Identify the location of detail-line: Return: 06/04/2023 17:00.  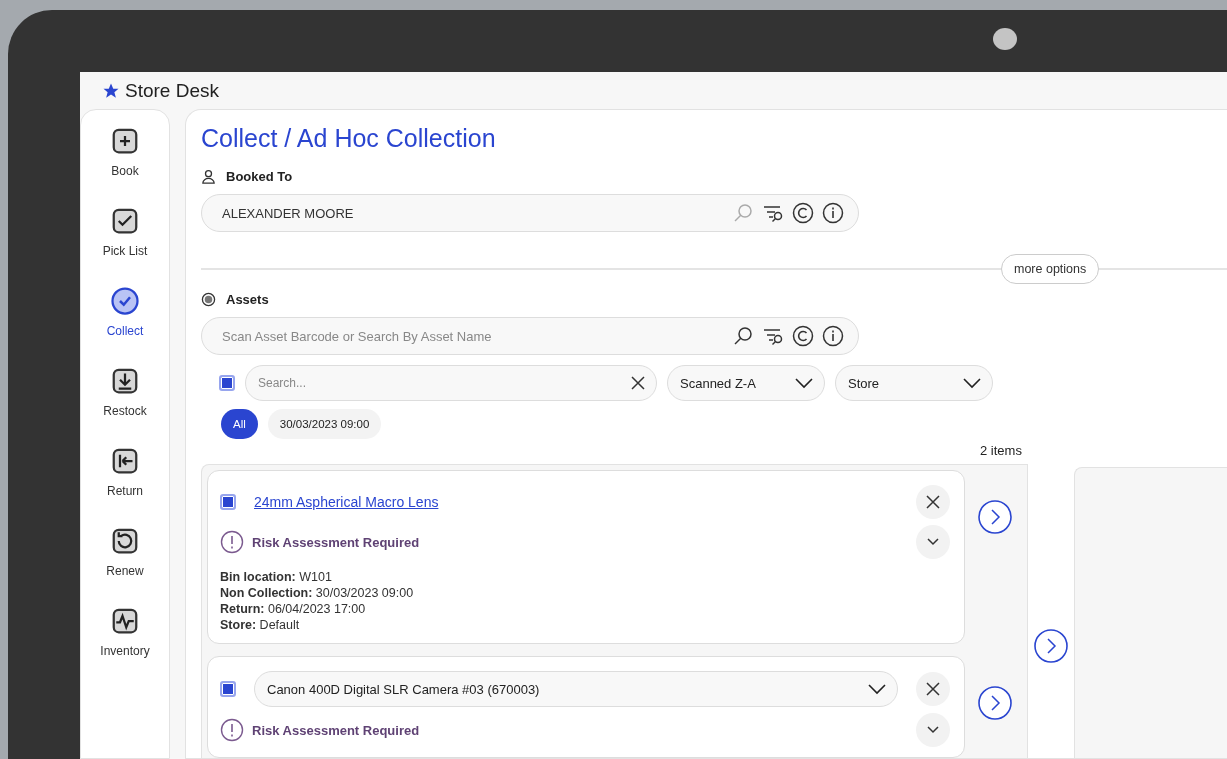
(293, 609).